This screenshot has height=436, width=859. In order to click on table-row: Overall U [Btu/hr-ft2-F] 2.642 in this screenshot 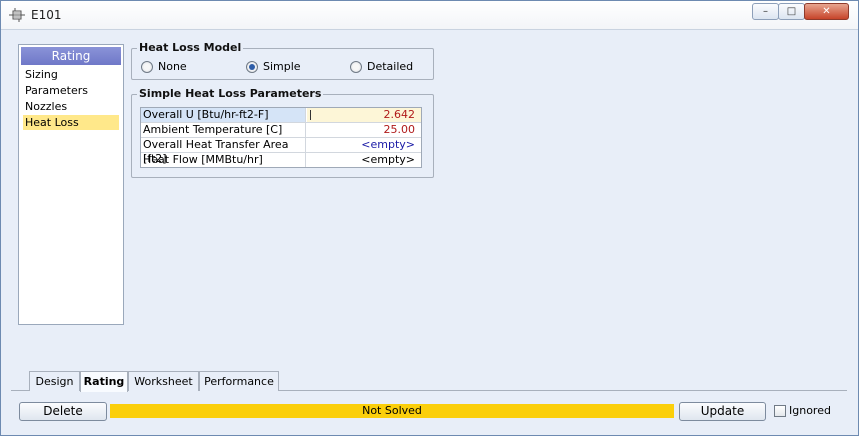, I will do `click(281, 115)`.